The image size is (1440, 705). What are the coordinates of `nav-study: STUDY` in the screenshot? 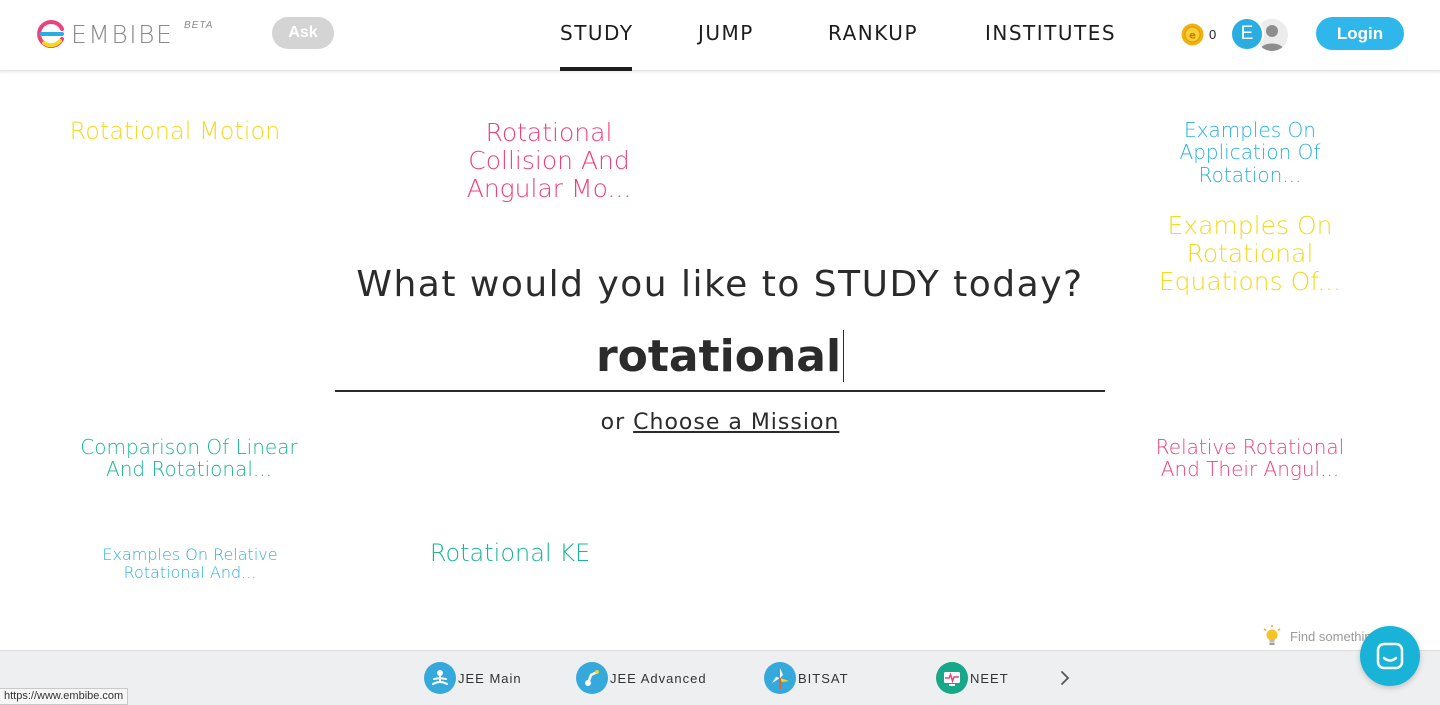 It's located at (597, 33).